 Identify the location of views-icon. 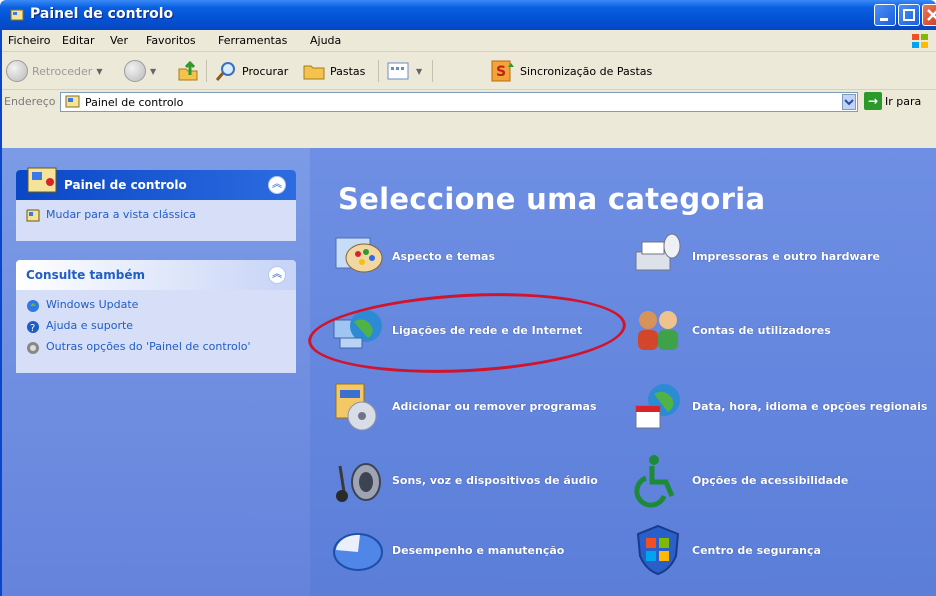
(398, 71).